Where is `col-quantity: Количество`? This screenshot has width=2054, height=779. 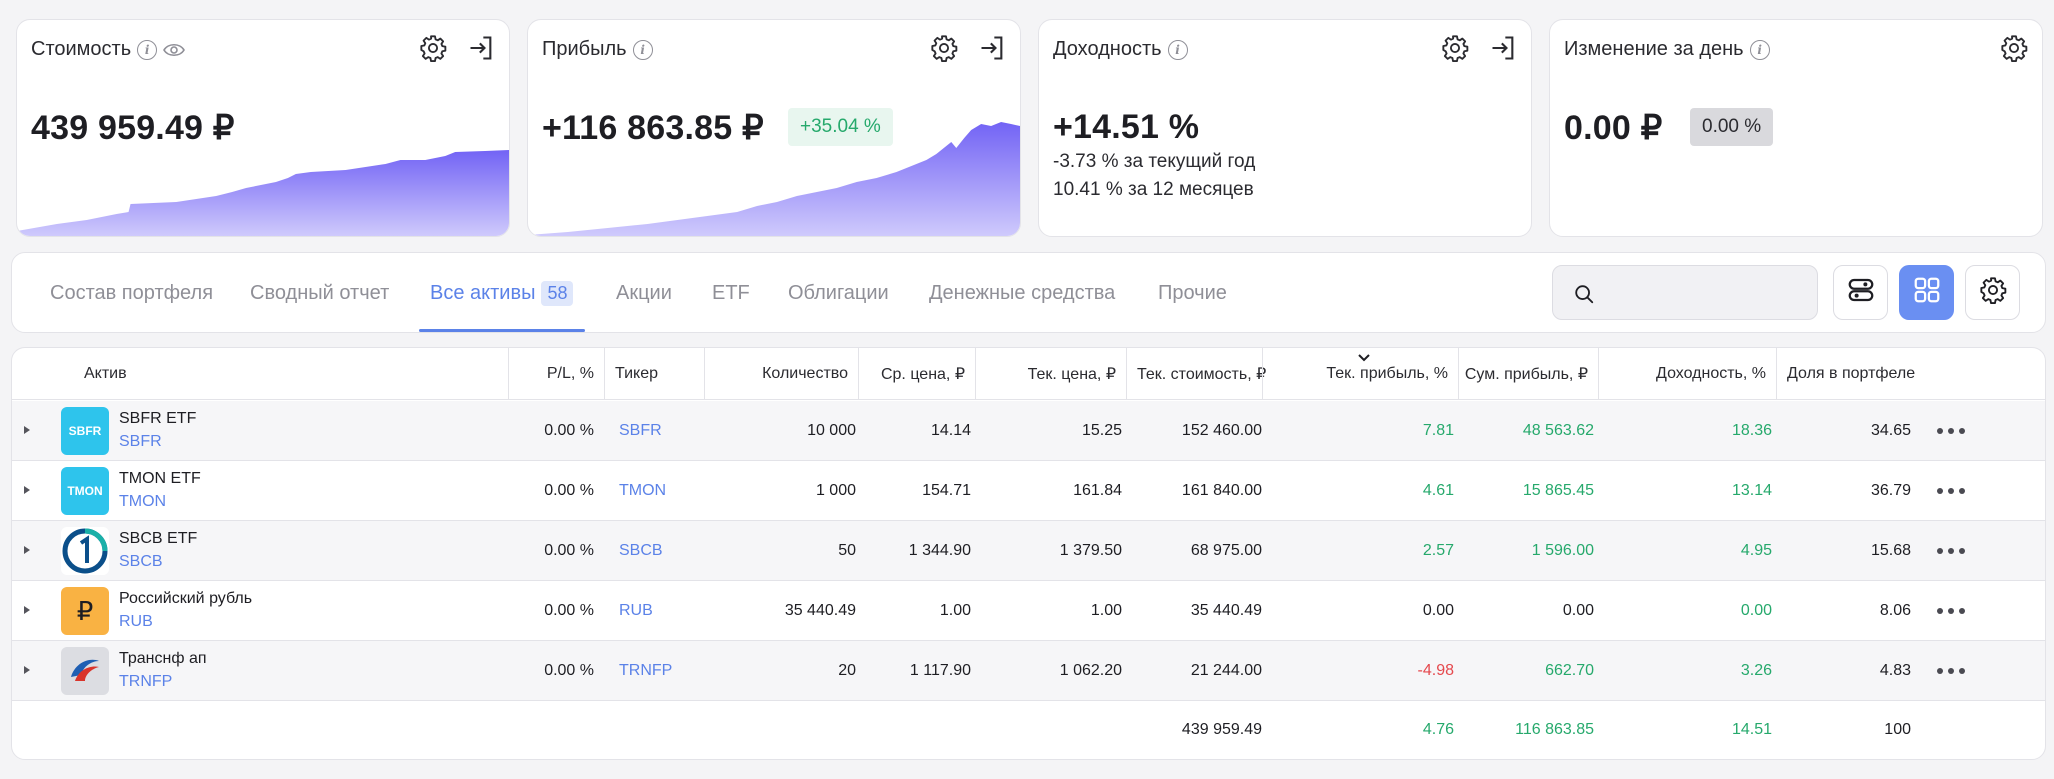
col-quantity: Количество is located at coordinates (781, 374).